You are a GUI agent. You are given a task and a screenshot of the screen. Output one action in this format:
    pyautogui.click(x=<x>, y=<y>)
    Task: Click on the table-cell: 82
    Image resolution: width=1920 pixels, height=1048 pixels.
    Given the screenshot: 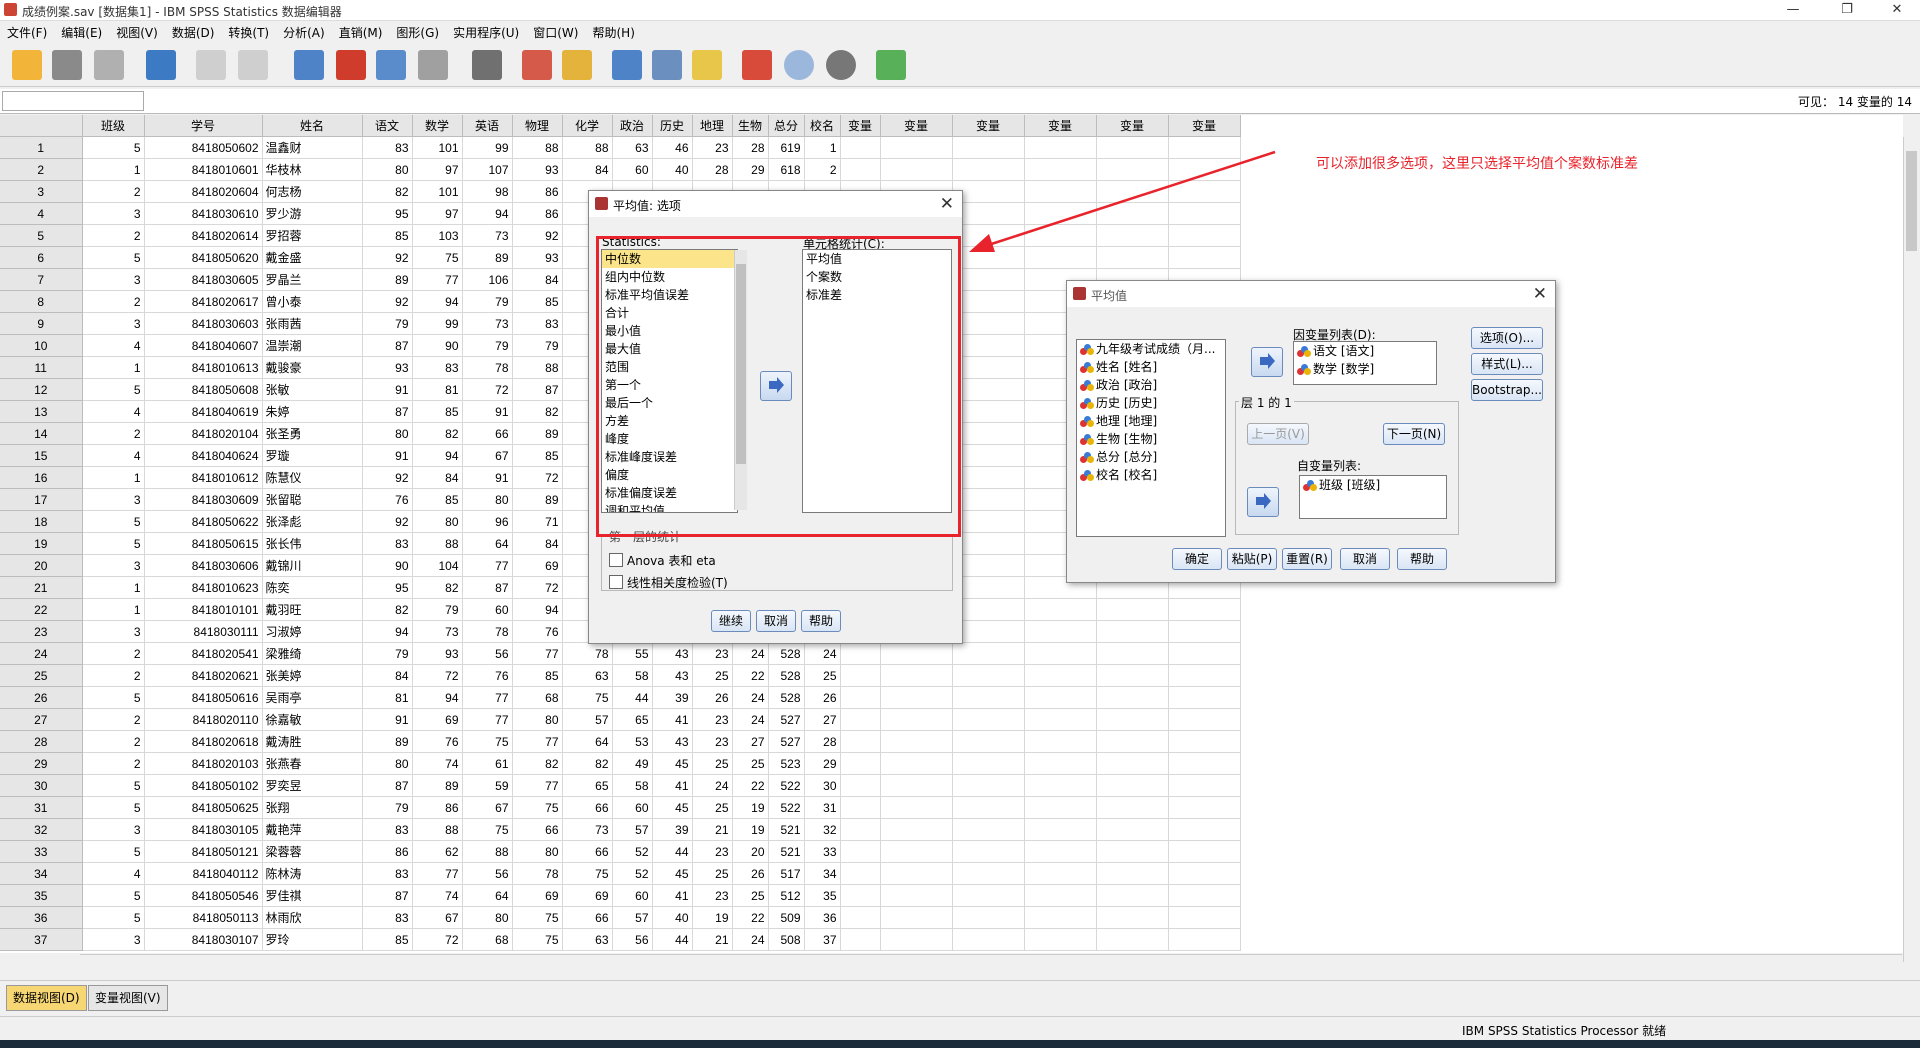 What is the action you would take?
    pyautogui.click(x=537, y=411)
    